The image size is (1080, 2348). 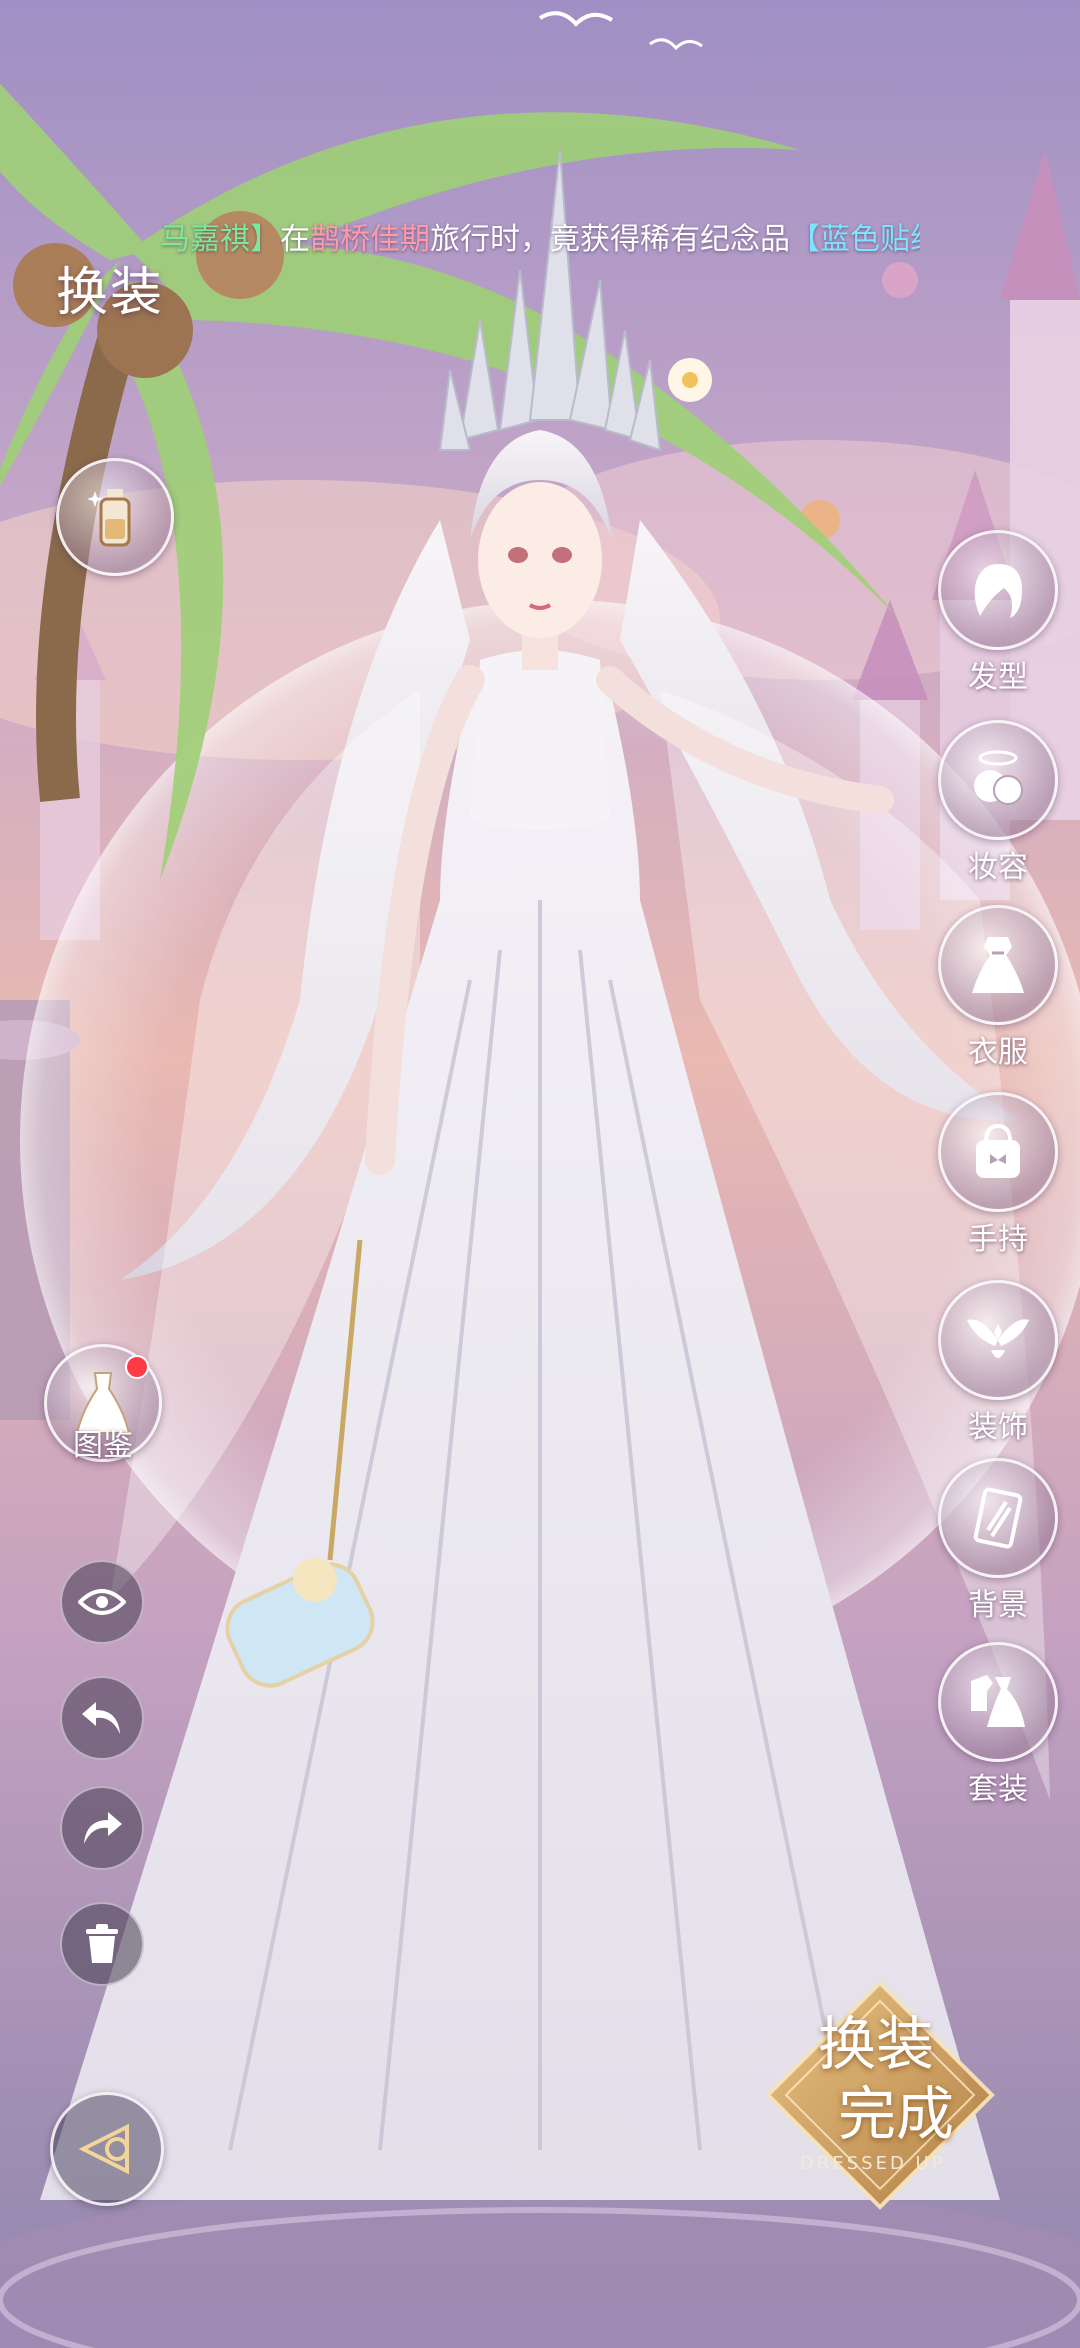 What do you see at coordinates (110, 293) in the screenshot?
I see `page-title: 换装` at bounding box center [110, 293].